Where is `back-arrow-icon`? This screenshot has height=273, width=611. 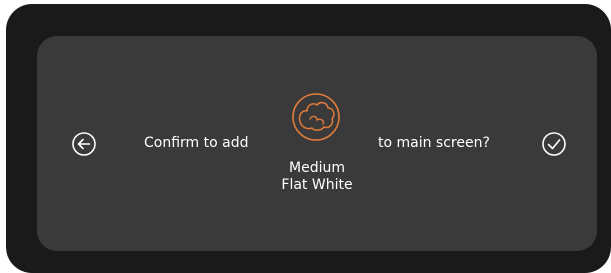
back-arrow-icon is located at coordinates (84, 144).